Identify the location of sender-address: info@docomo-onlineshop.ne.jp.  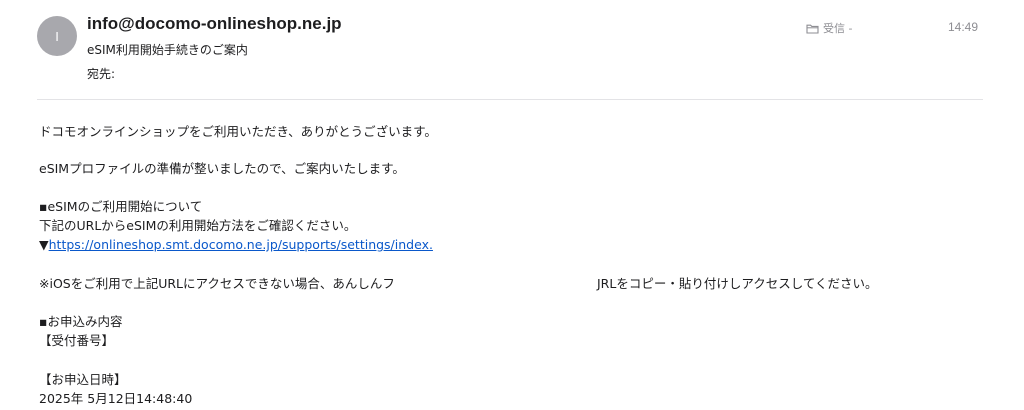
(214, 24).